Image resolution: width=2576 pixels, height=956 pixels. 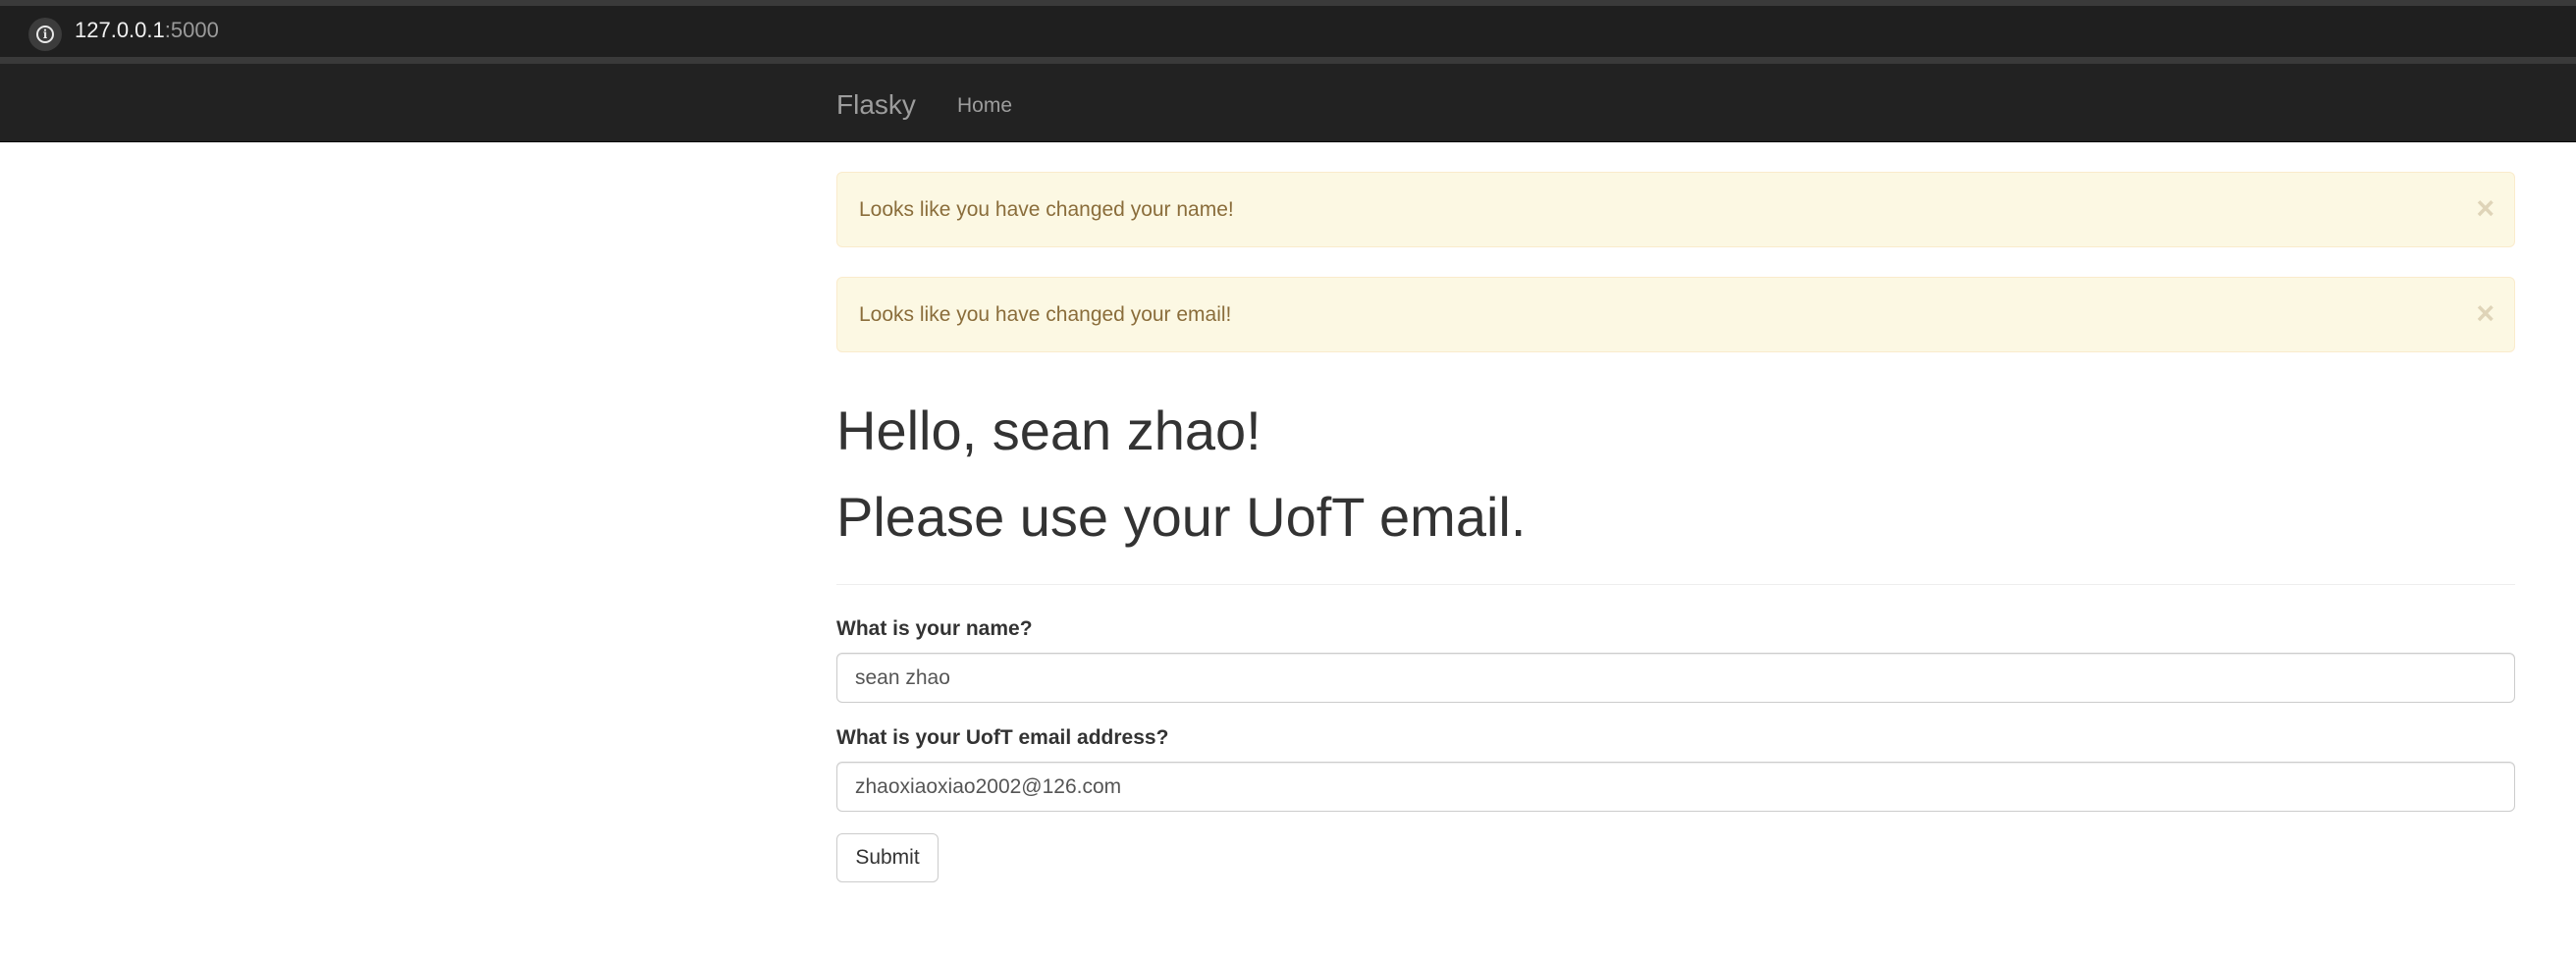 I want to click on url-port: :5000, so click(x=191, y=30).